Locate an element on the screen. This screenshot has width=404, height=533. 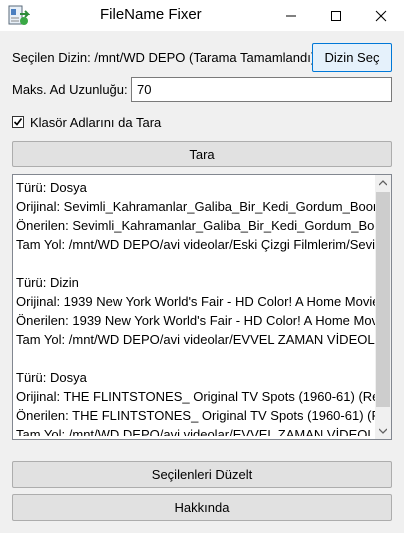
window-title: FileName Fixer is located at coordinates (151, 14).